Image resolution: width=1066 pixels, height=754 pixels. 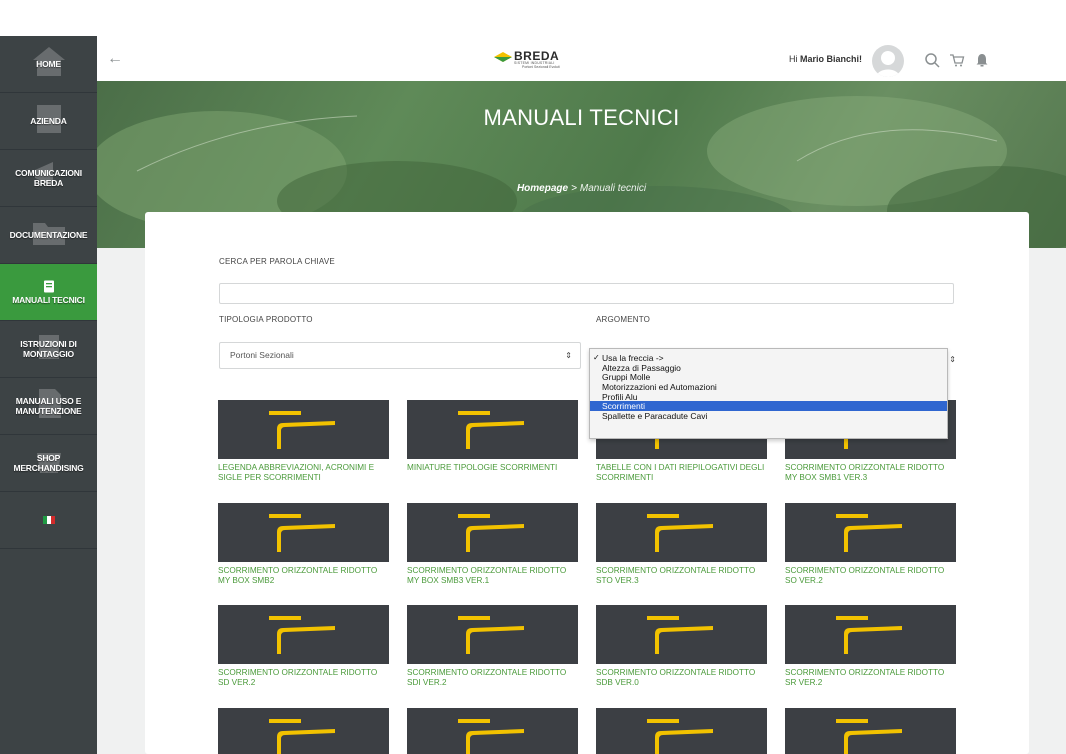 I want to click on sidebar-item-label: DOCUMENTAZIONE, so click(x=48, y=235).